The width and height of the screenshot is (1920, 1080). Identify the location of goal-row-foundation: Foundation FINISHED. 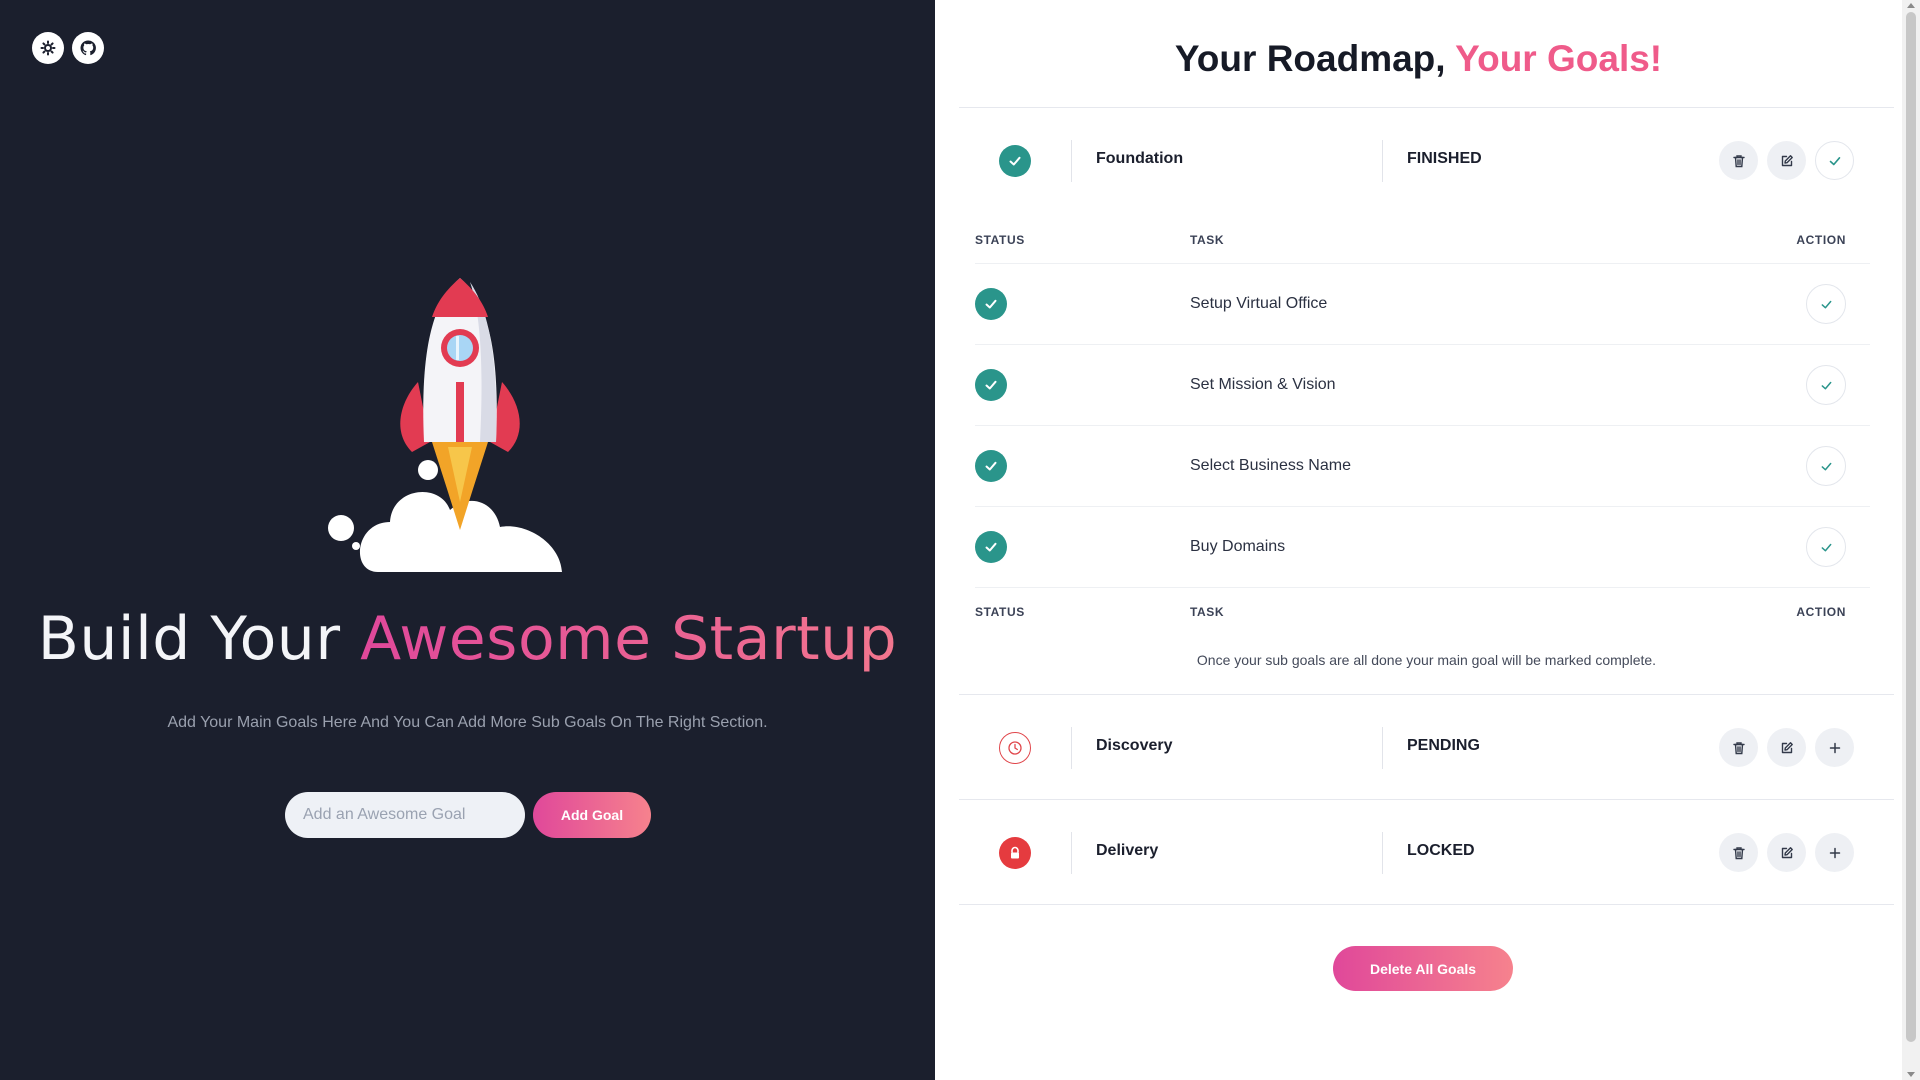
(1426, 160).